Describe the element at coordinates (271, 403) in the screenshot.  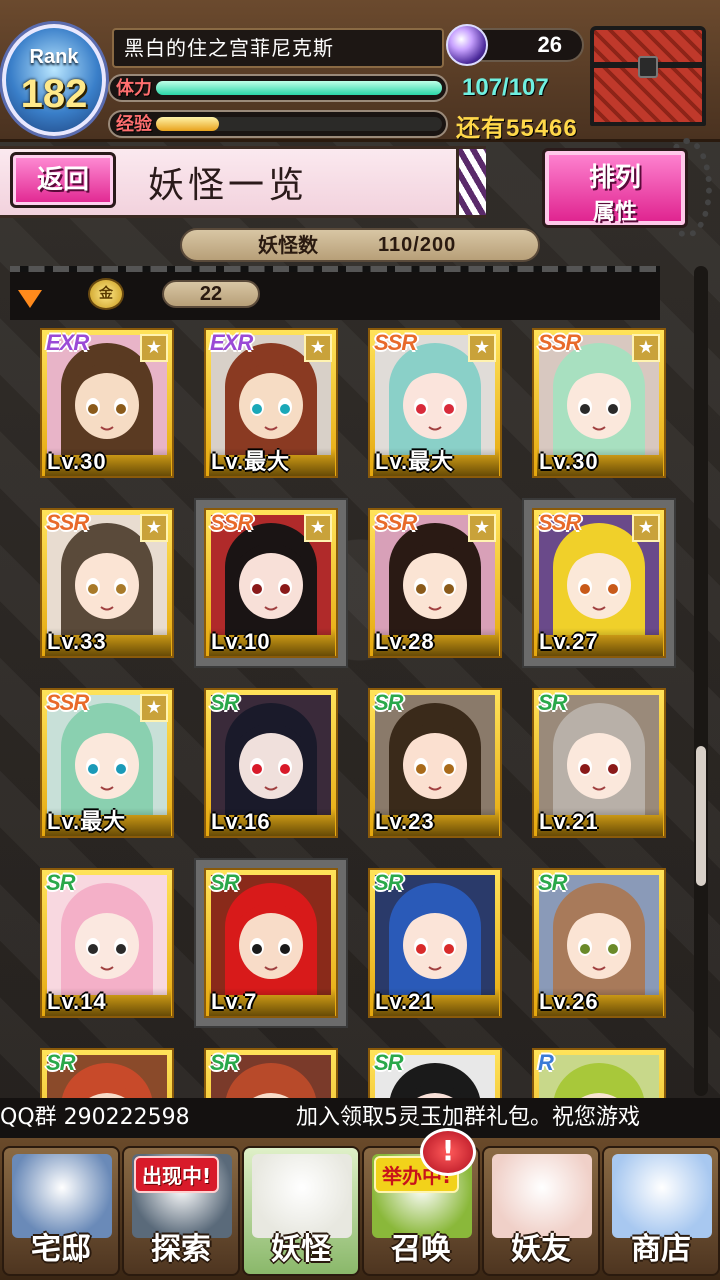
I see `yokai-card: EXR ★ Lv.最大` at that location.